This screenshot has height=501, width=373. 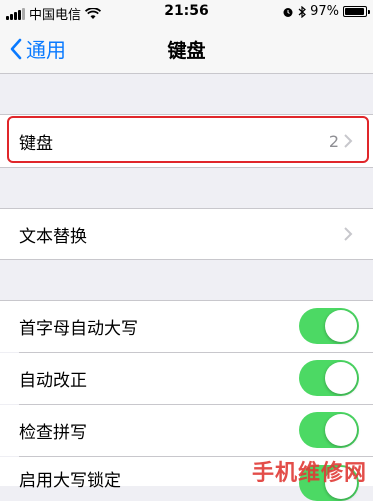 I want to click on battery-icon, so click(x=356, y=11).